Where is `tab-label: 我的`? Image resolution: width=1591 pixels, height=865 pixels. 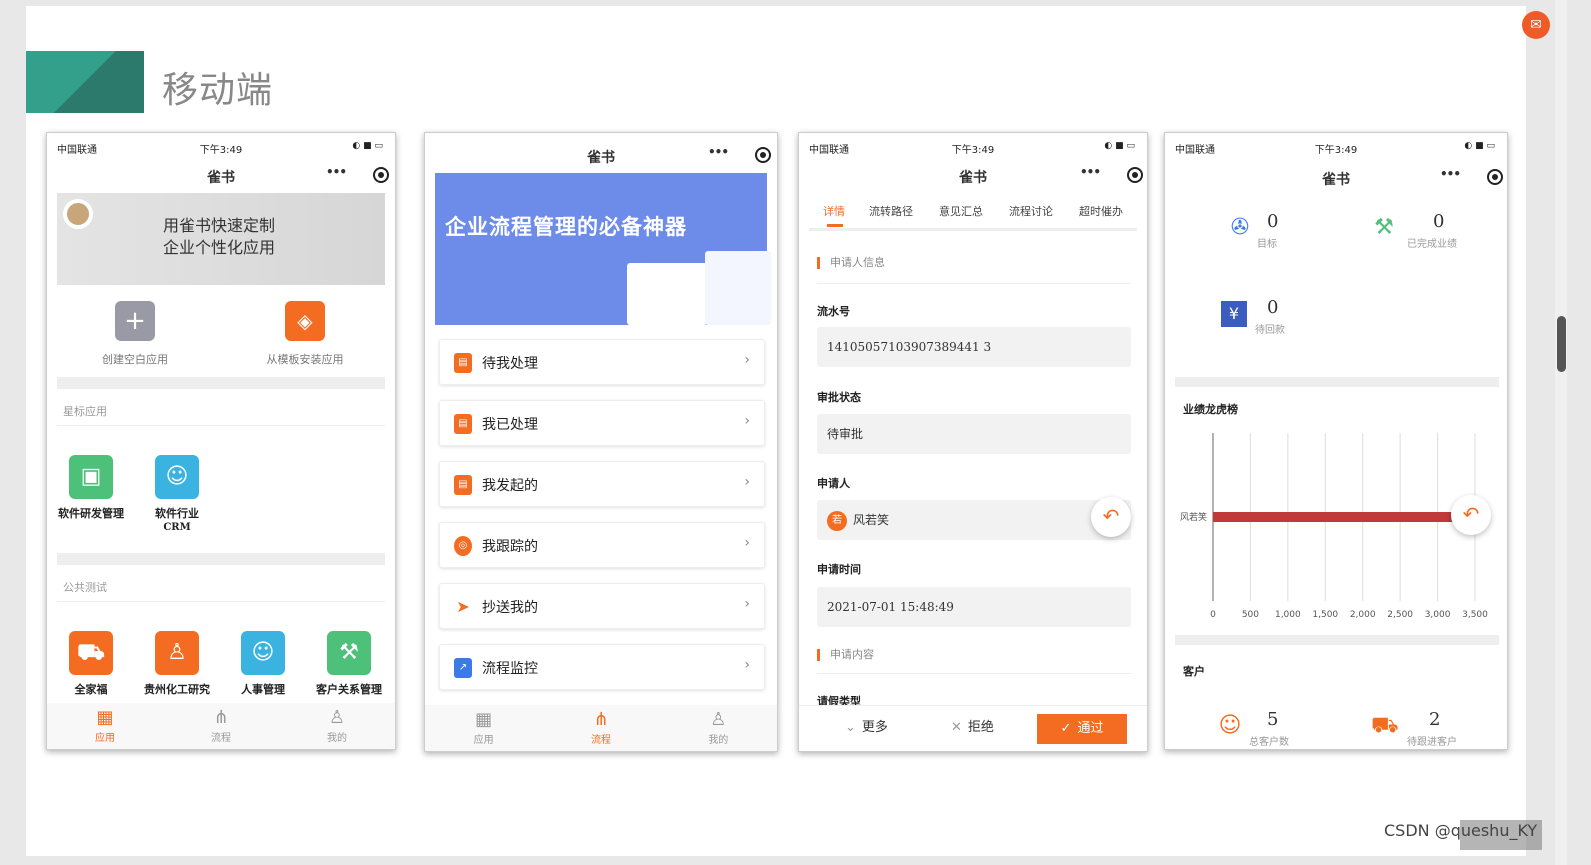 tab-label: 我的 is located at coordinates (718, 740).